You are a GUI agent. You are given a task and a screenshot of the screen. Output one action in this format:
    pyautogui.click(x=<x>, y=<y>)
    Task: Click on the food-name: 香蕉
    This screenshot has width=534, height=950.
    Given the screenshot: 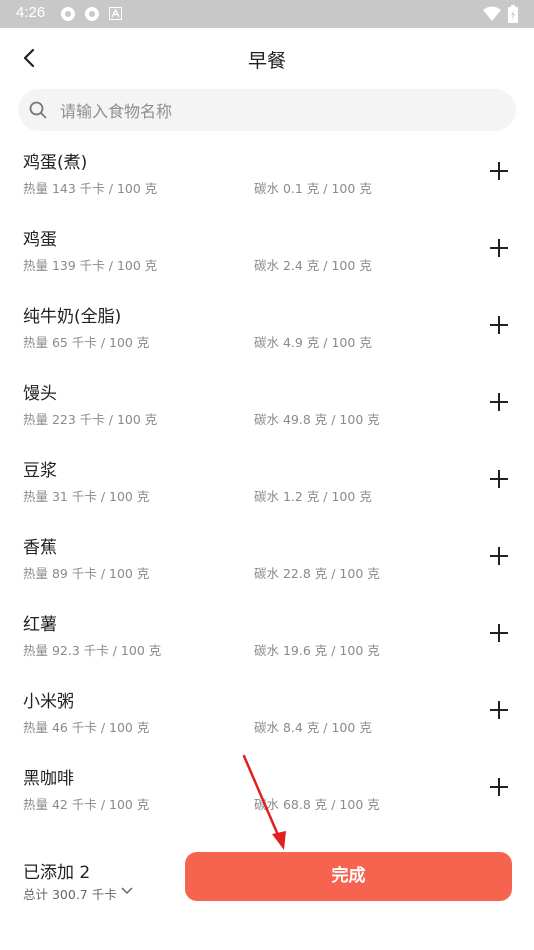 What is the action you would take?
    pyautogui.click(x=40, y=548)
    